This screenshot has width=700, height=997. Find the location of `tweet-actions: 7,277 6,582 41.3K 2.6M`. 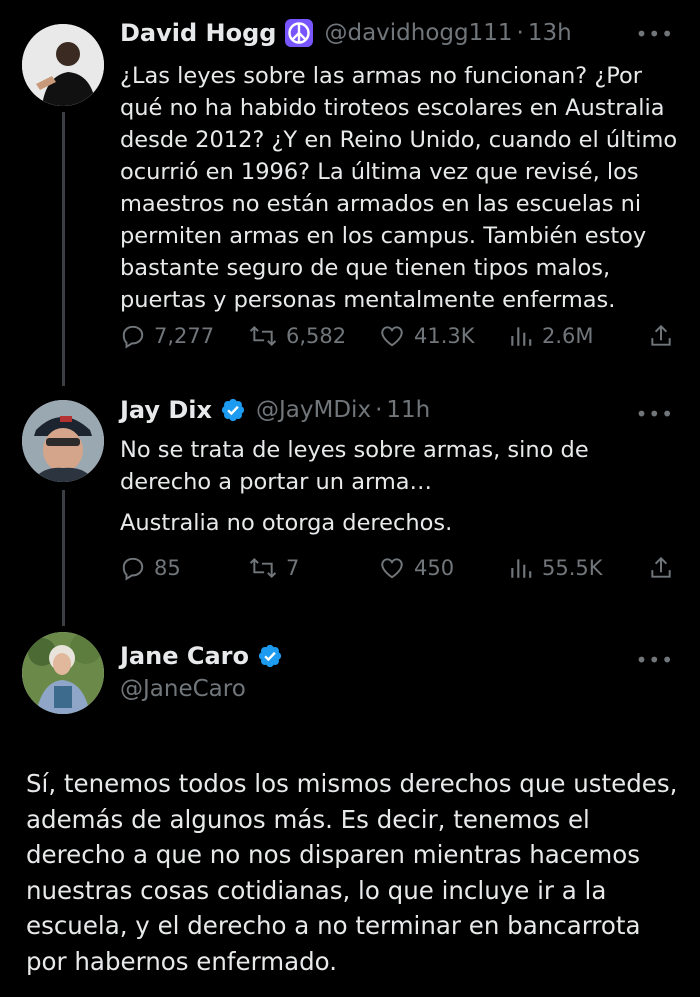

tweet-actions: 7,277 6,582 41.3K 2.6M is located at coordinates (398, 336).